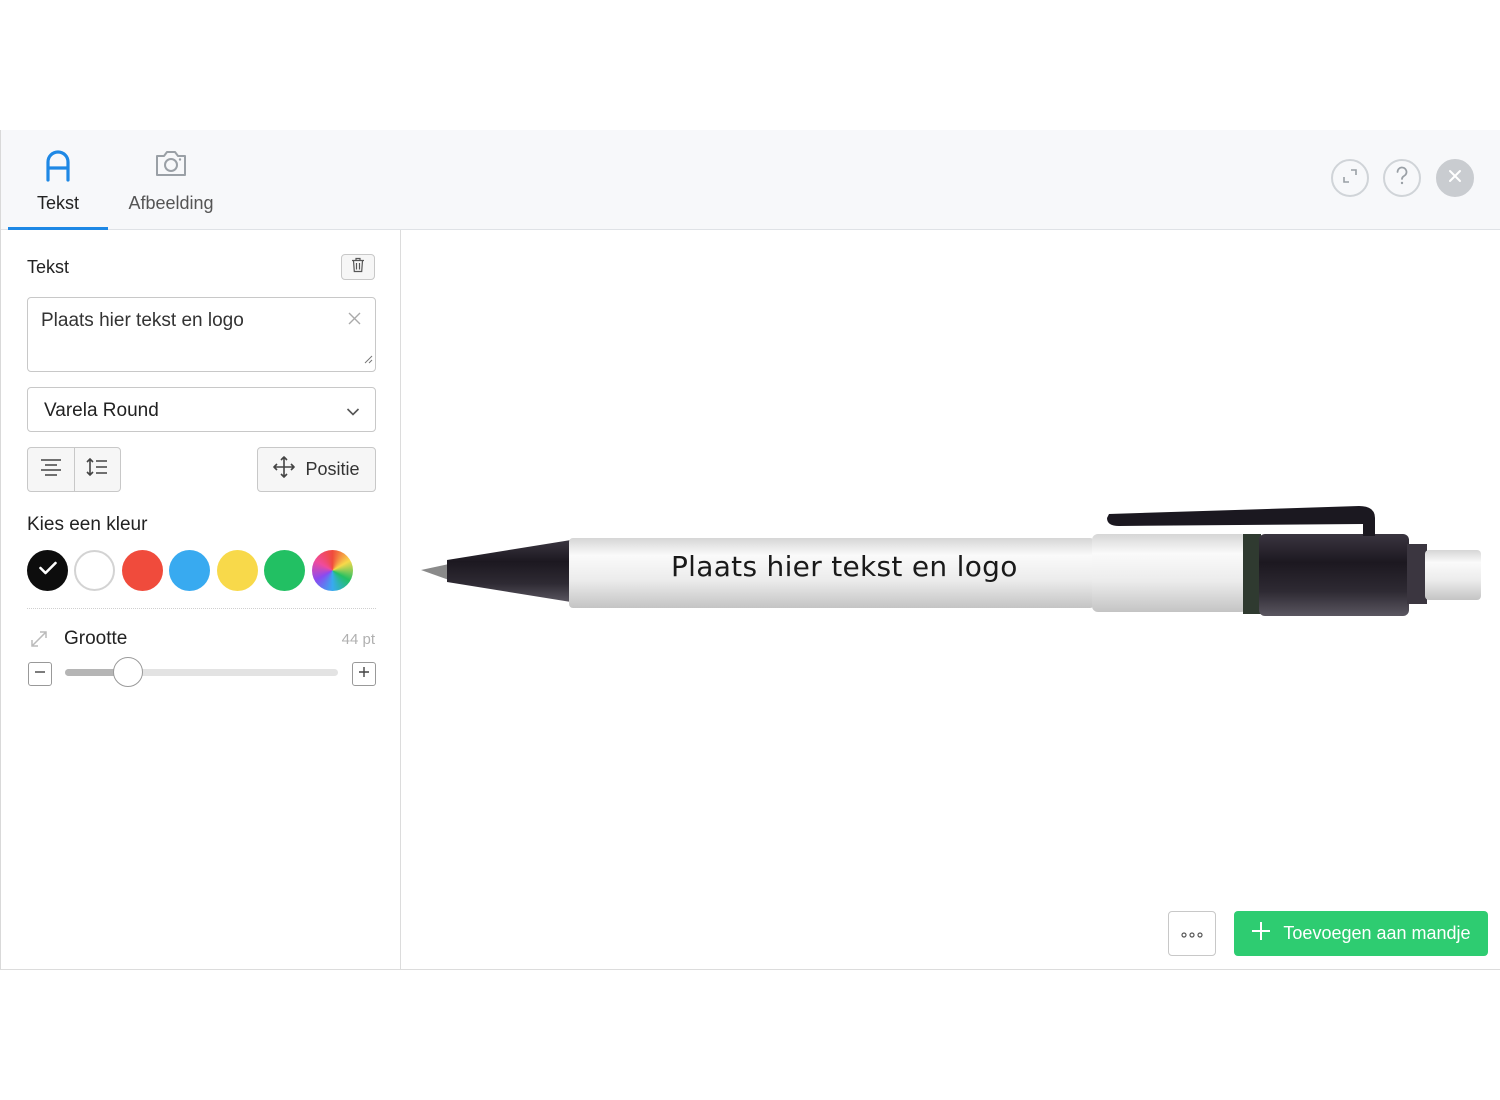 The width and height of the screenshot is (1500, 1100). What do you see at coordinates (353, 413) in the screenshot?
I see `chevron-down-icon` at bounding box center [353, 413].